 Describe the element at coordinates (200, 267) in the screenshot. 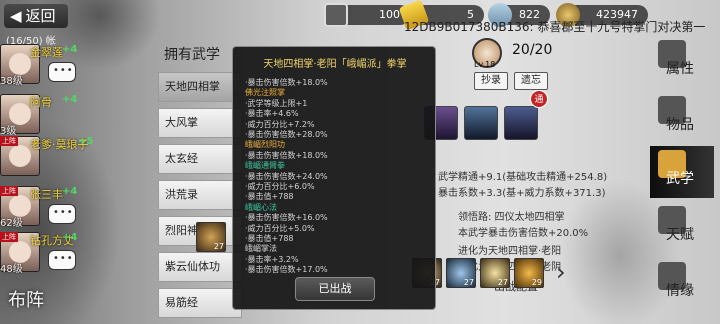

I see `skill-item: 紫云仙体功` at that location.